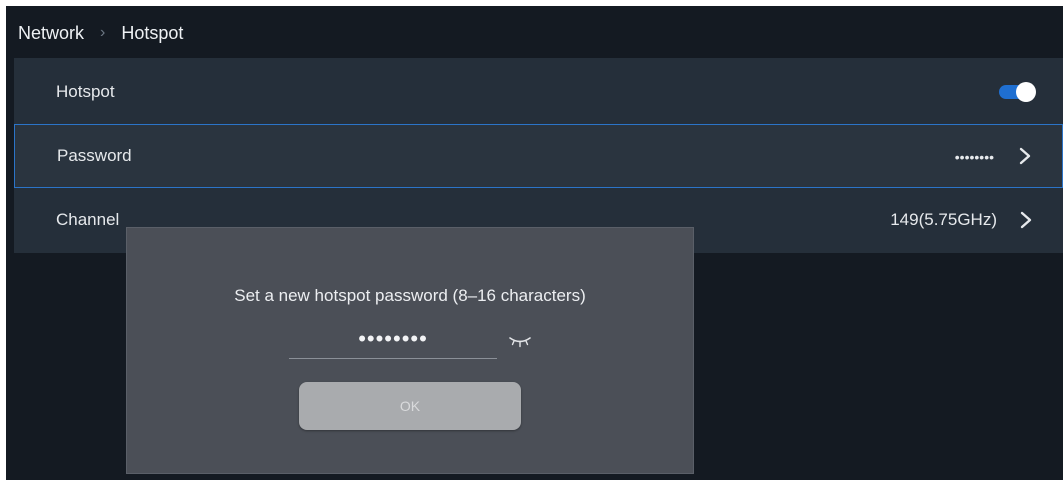 The height and width of the screenshot is (480, 1063). Describe the element at coordinates (393, 339) in the screenshot. I see `password-input: ••••••••` at that location.